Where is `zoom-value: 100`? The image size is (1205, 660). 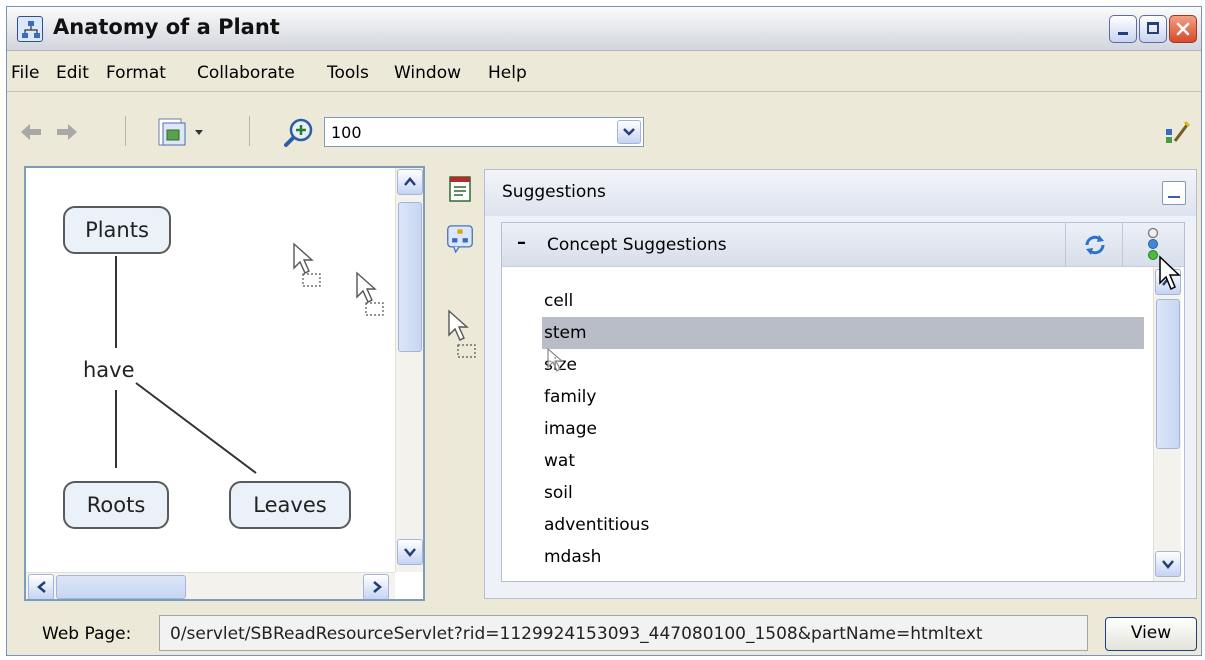 zoom-value: 100 is located at coordinates (346, 132).